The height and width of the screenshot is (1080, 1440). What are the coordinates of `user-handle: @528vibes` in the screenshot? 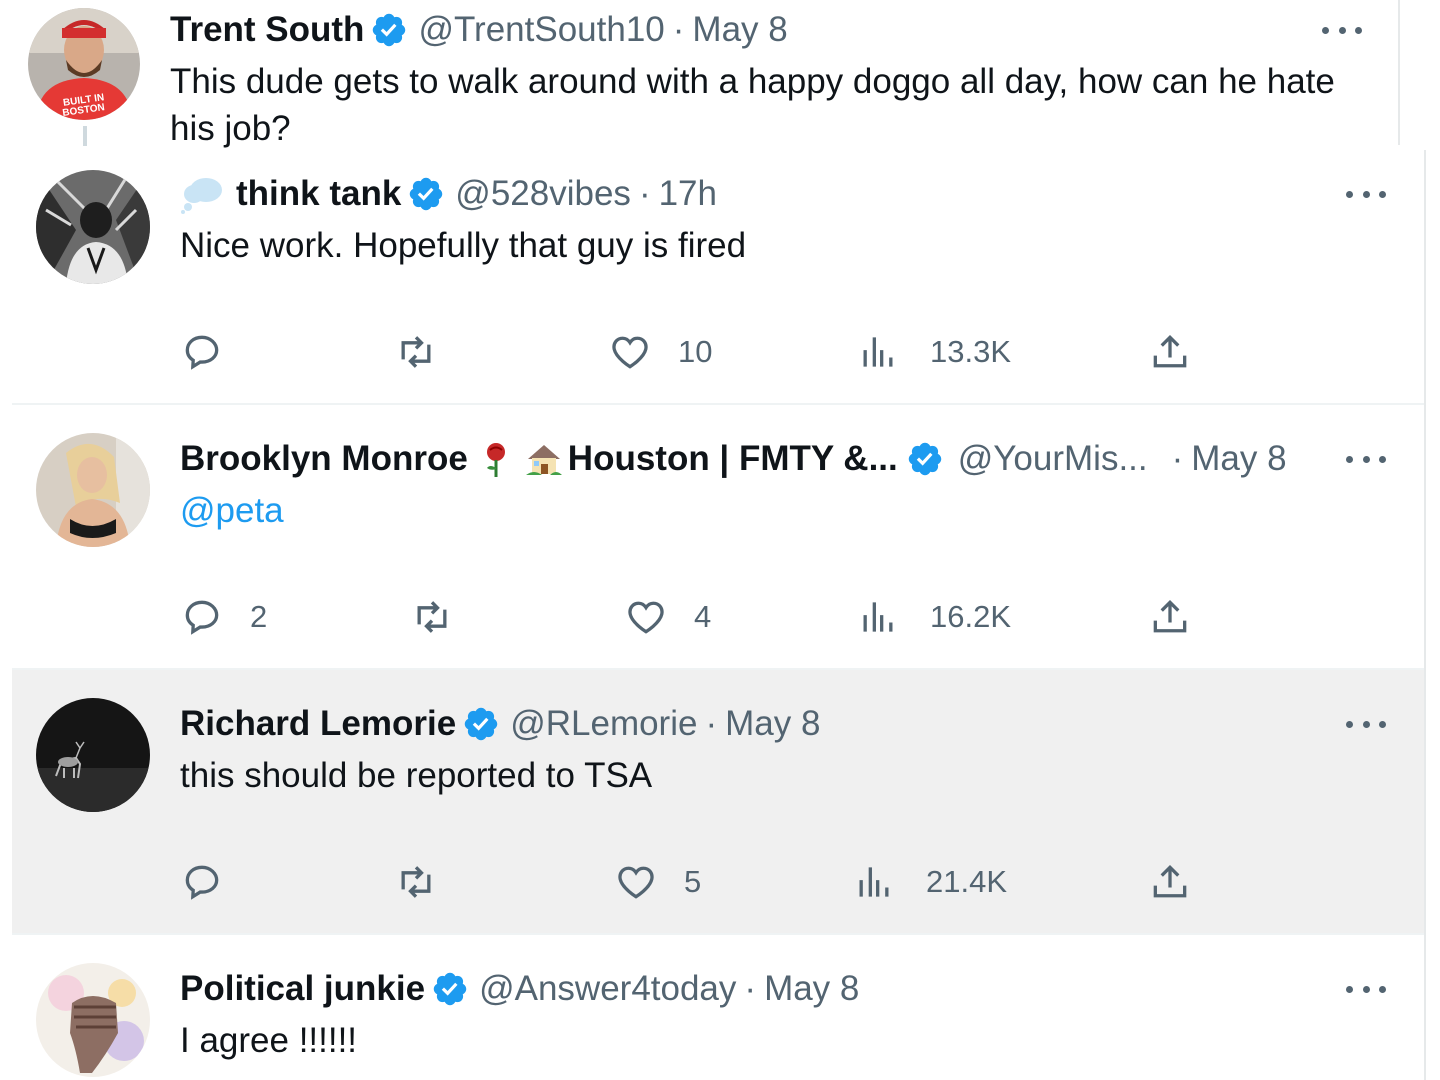 It's located at (543, 194).